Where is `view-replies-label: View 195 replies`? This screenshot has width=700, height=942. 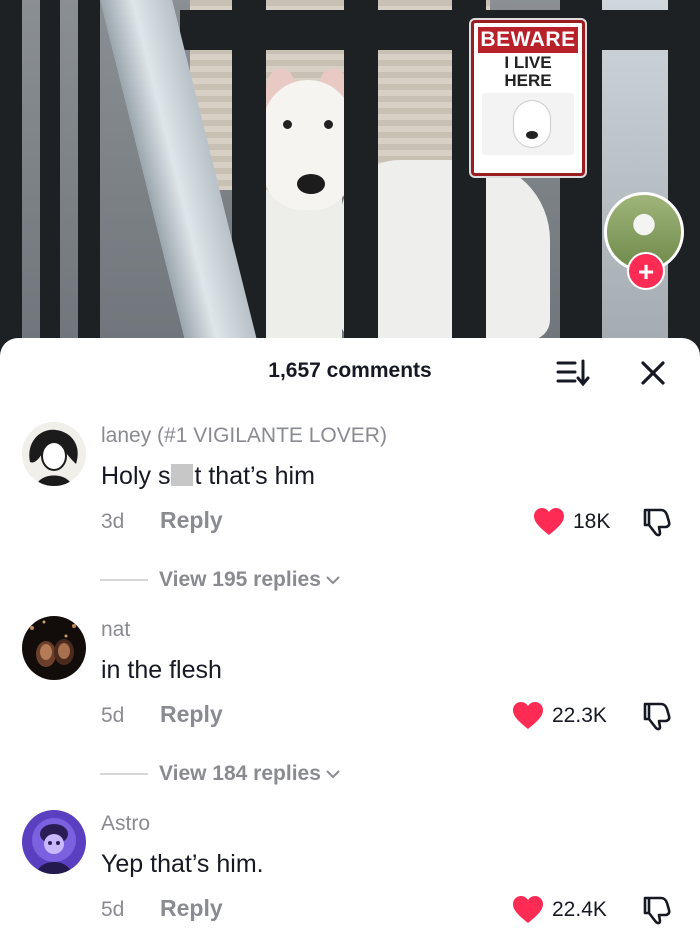 view-replies-label: View 195 replies is located at coordinates (240, 579).